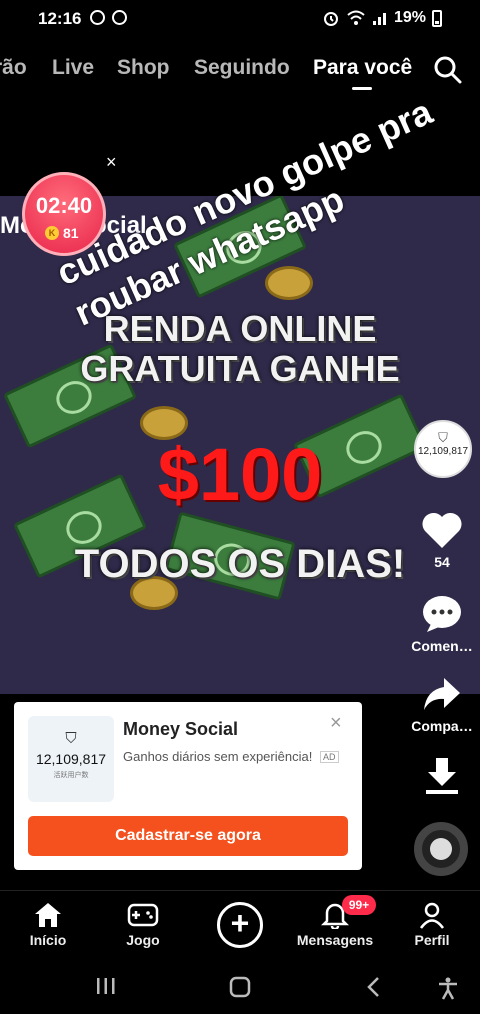 The height and width of the screenshot is (1014, 480). Describe the element at coordinates (143, 940) in the screenshot. I see `nav-game-label: Jogo` at that location.